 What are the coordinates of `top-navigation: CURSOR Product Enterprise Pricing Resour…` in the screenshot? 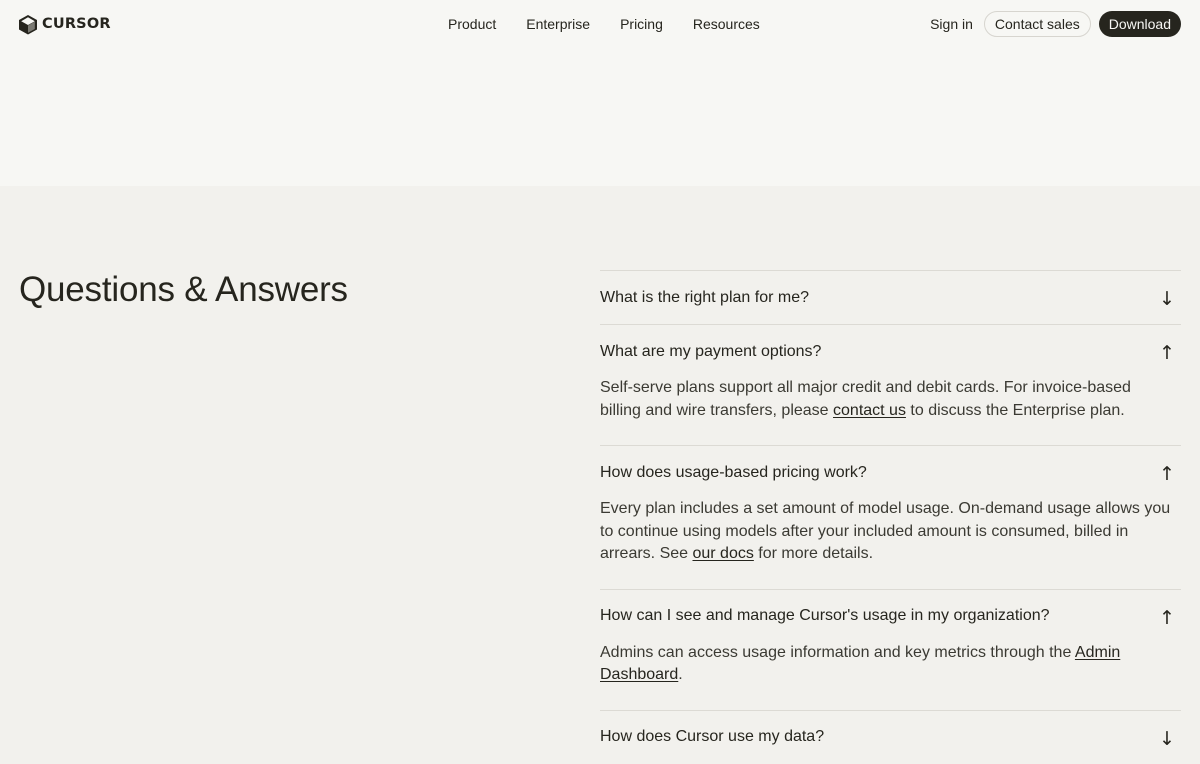 It's located at (600, 24).